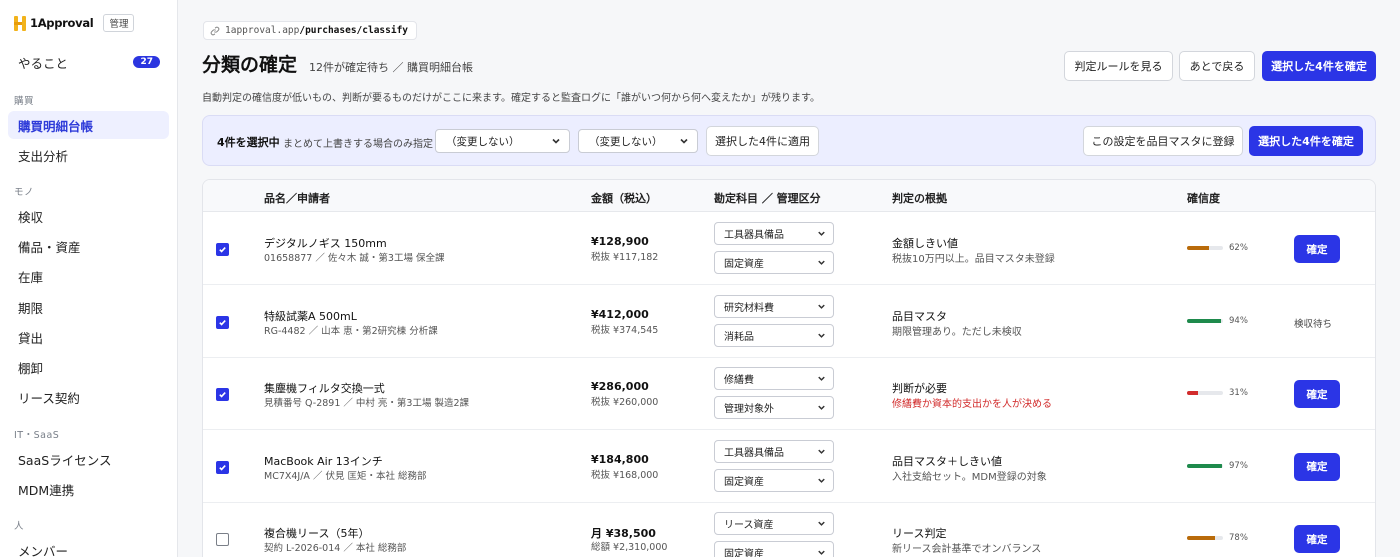  What do you see at coordinates (354, 30) in the screenshot?
I see `url-path: /purchases/classify` at bounding box center [354, 30].